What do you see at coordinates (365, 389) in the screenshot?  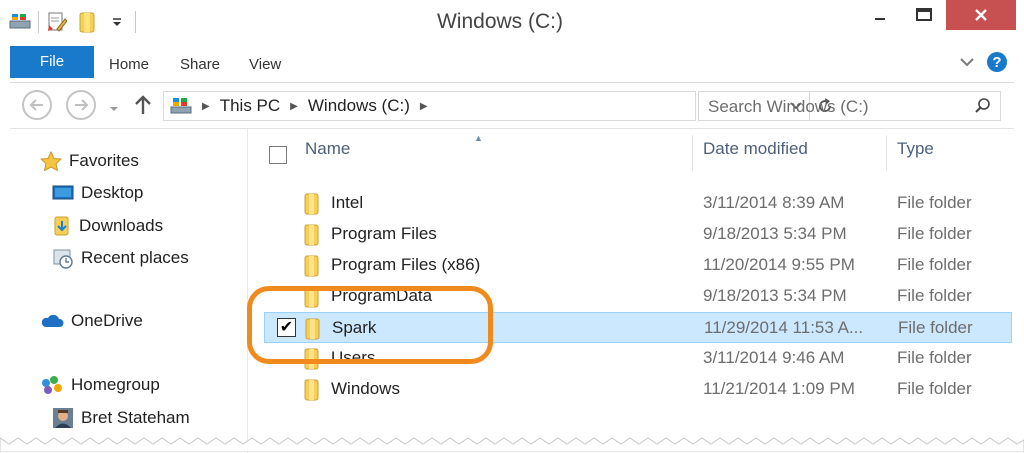 I see `file-name: Windows` at bounding box center [365, 389].